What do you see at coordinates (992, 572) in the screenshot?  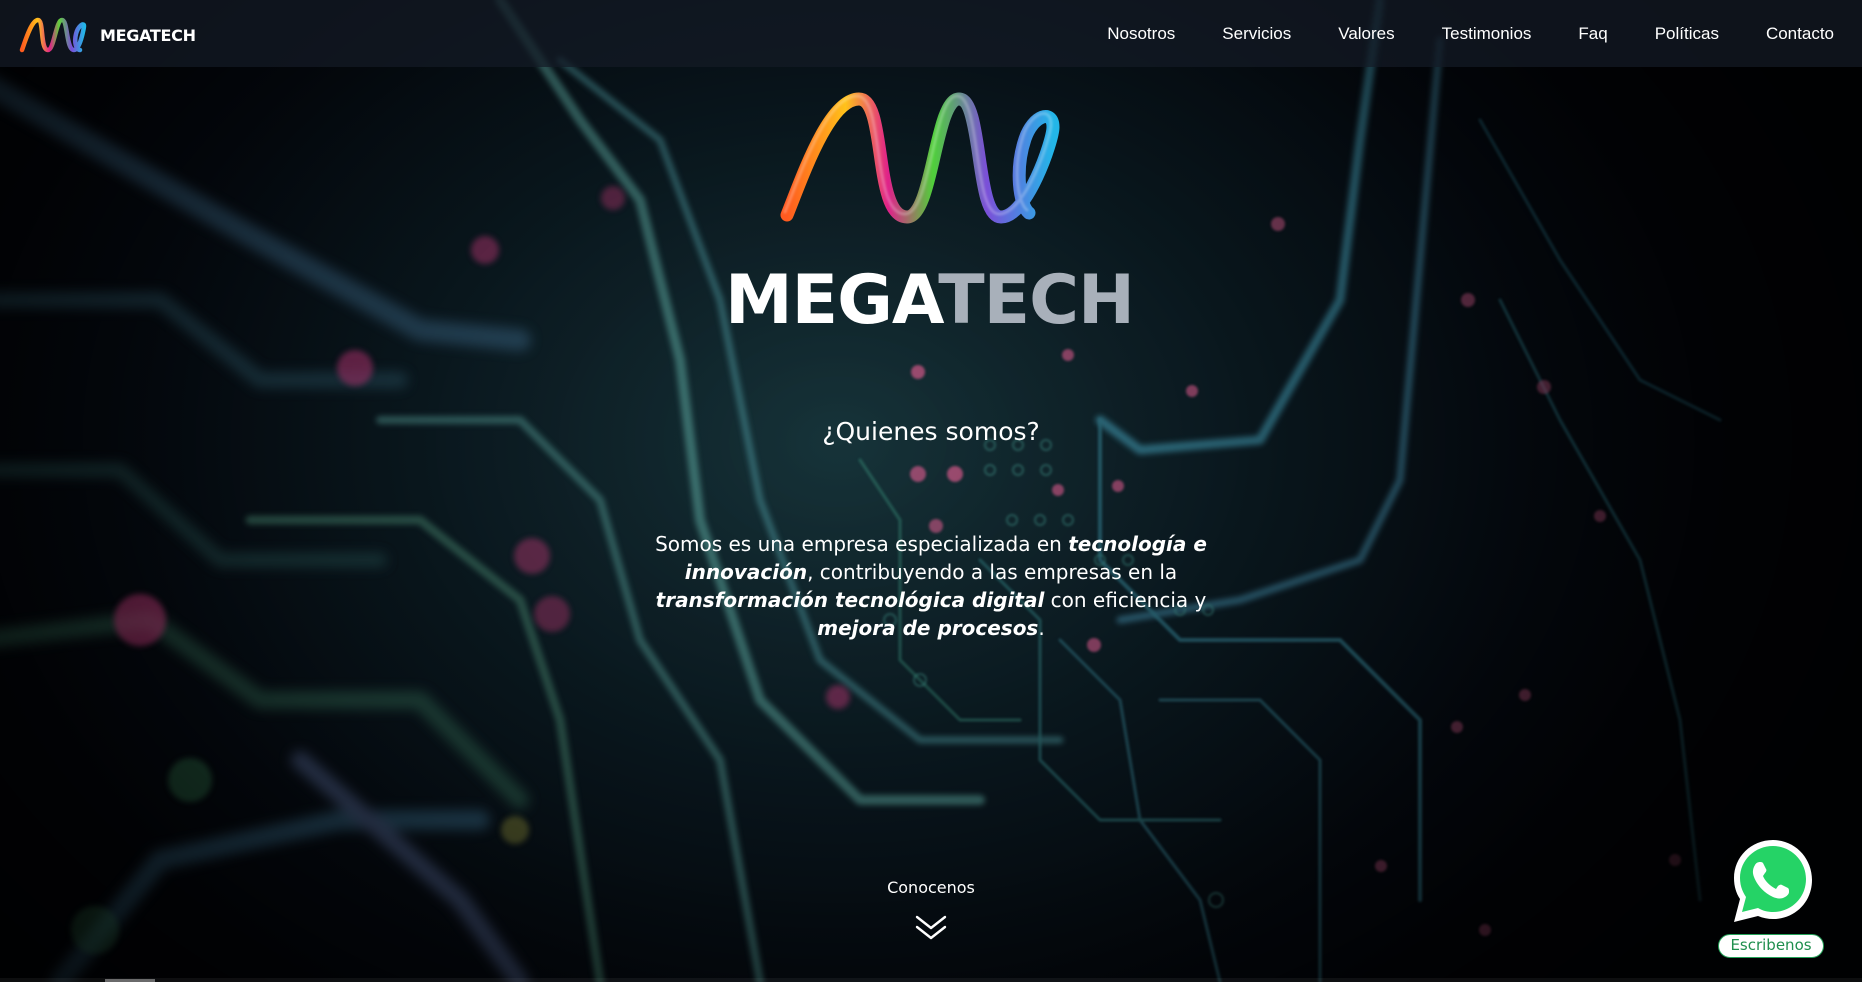 I see `description-text-2: , contribuyendo a las empresas en la` at bounding box center [992, 572].